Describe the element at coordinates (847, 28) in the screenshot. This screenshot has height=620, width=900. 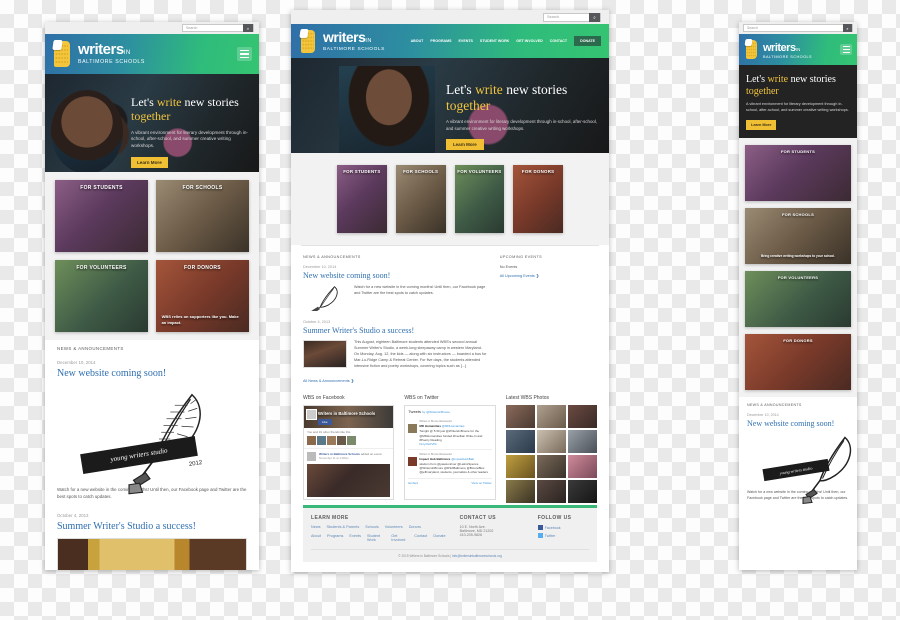
I see `mobile-search-button: ⌕` at that location.